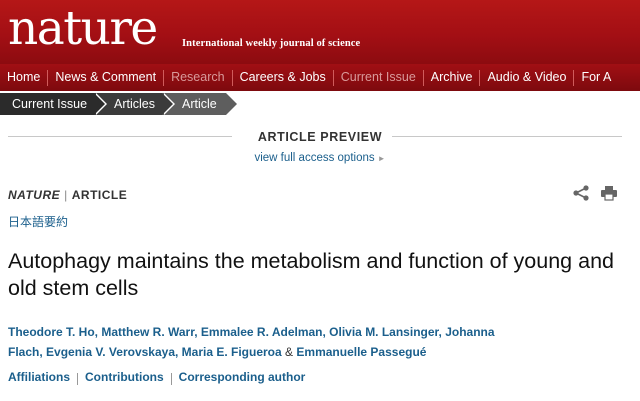  I want to click on nav-item-research: Research, so click(198, 77).